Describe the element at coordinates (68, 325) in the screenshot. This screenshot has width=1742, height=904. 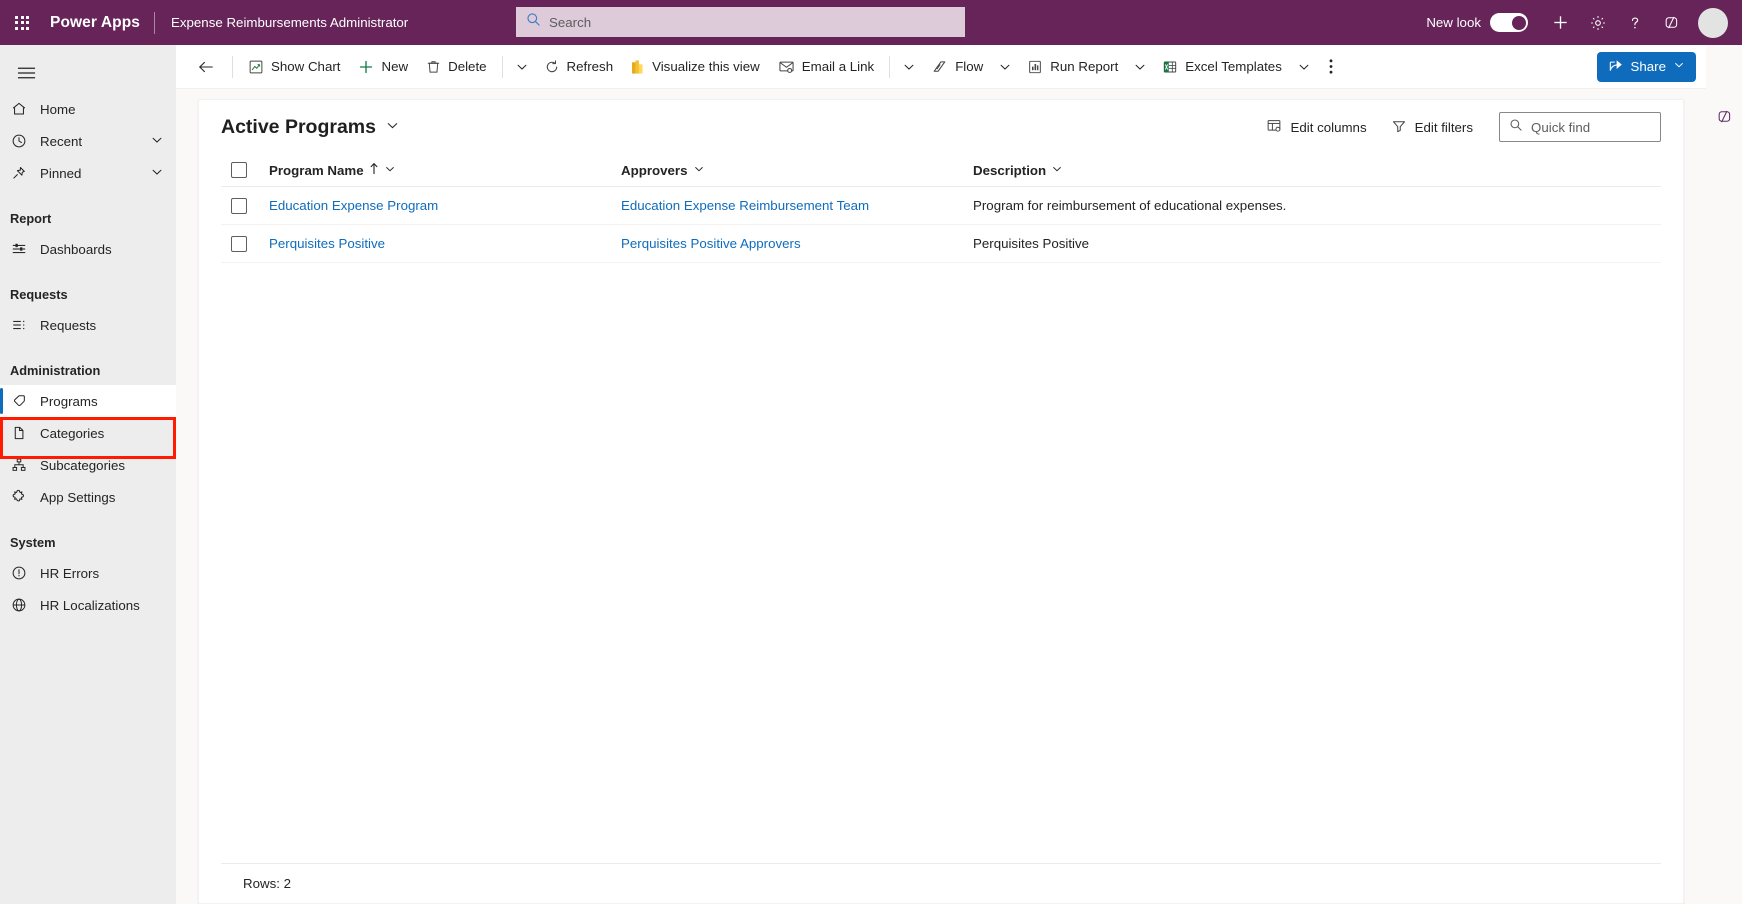
I see `sidebar-item-label: Requests` at that location.